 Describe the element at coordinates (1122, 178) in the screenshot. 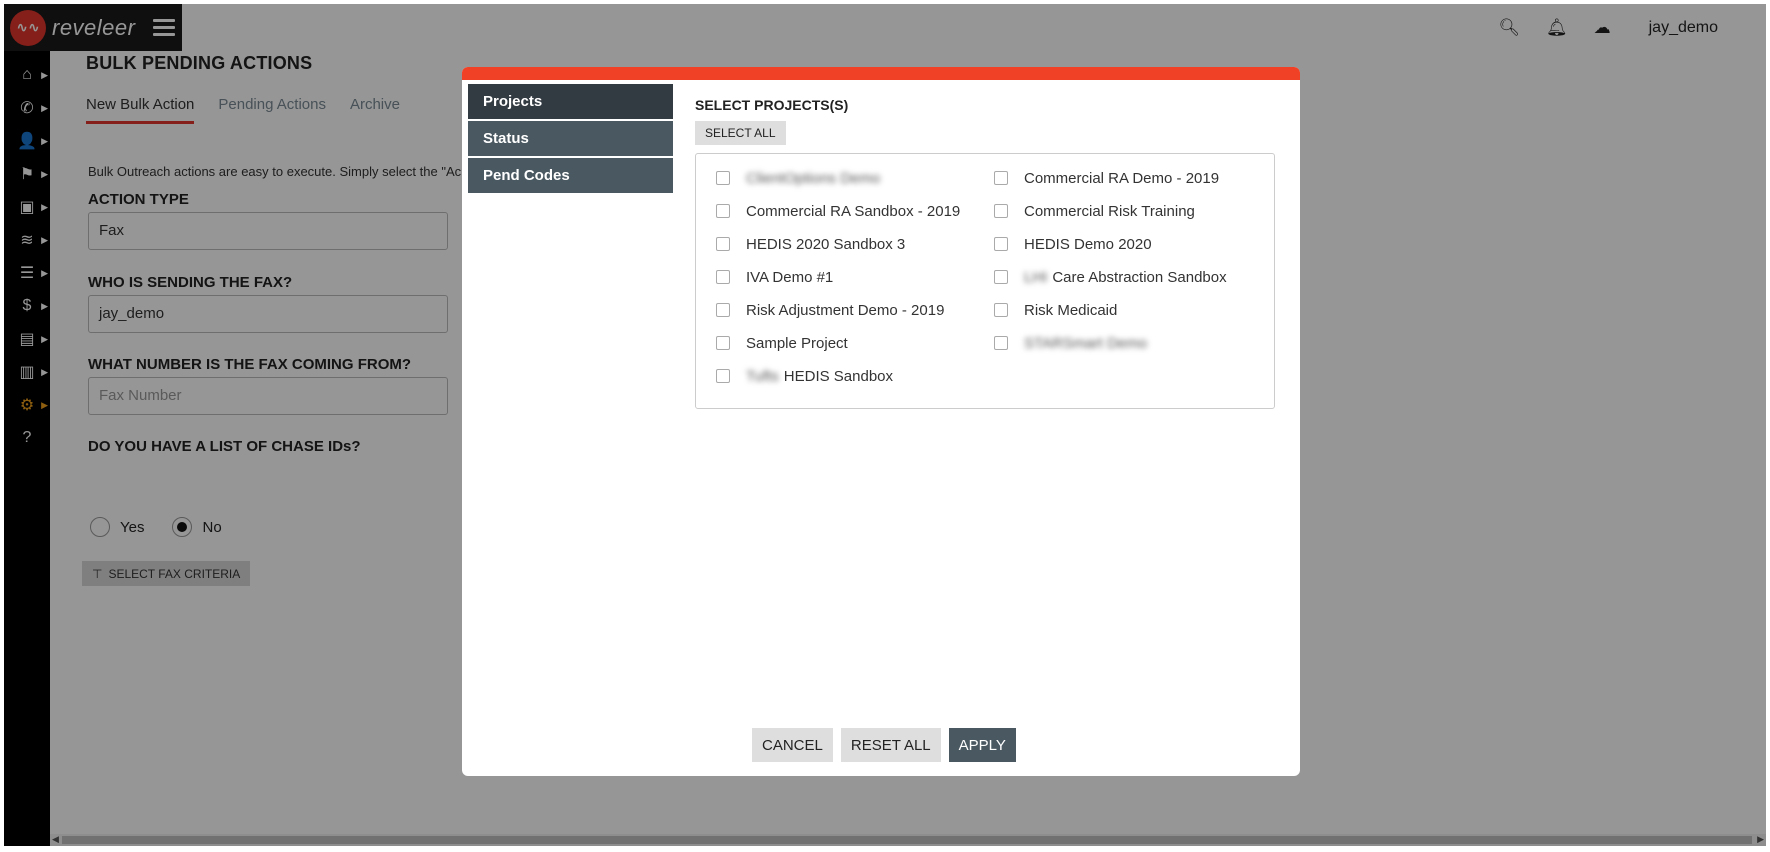

I see `project-label: Commercial RA Demo - 2019` at that location.